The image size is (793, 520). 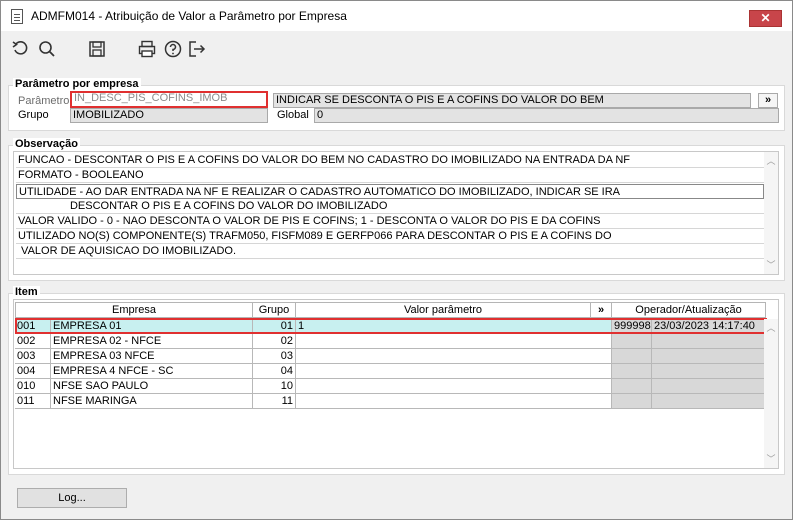 I want to click on cell-empresa-nome: NFSE MARINGA, so click(x=152, y=401).